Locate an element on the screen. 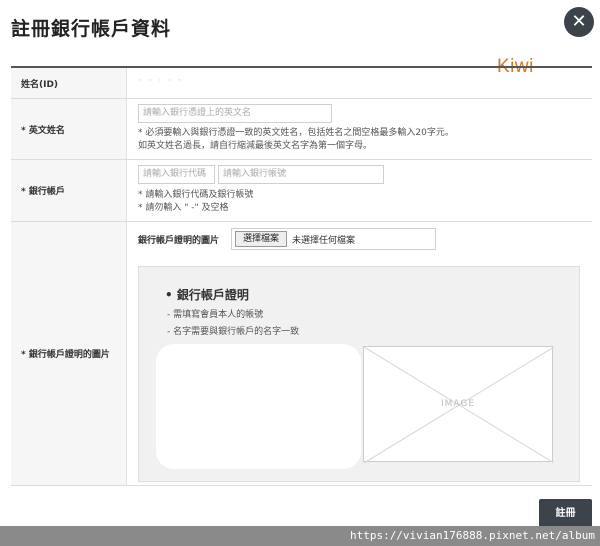 The image size is (600, 546). file-input: 選擇檔案 未選擇任何檔案 is located at coordinates (333, 239).